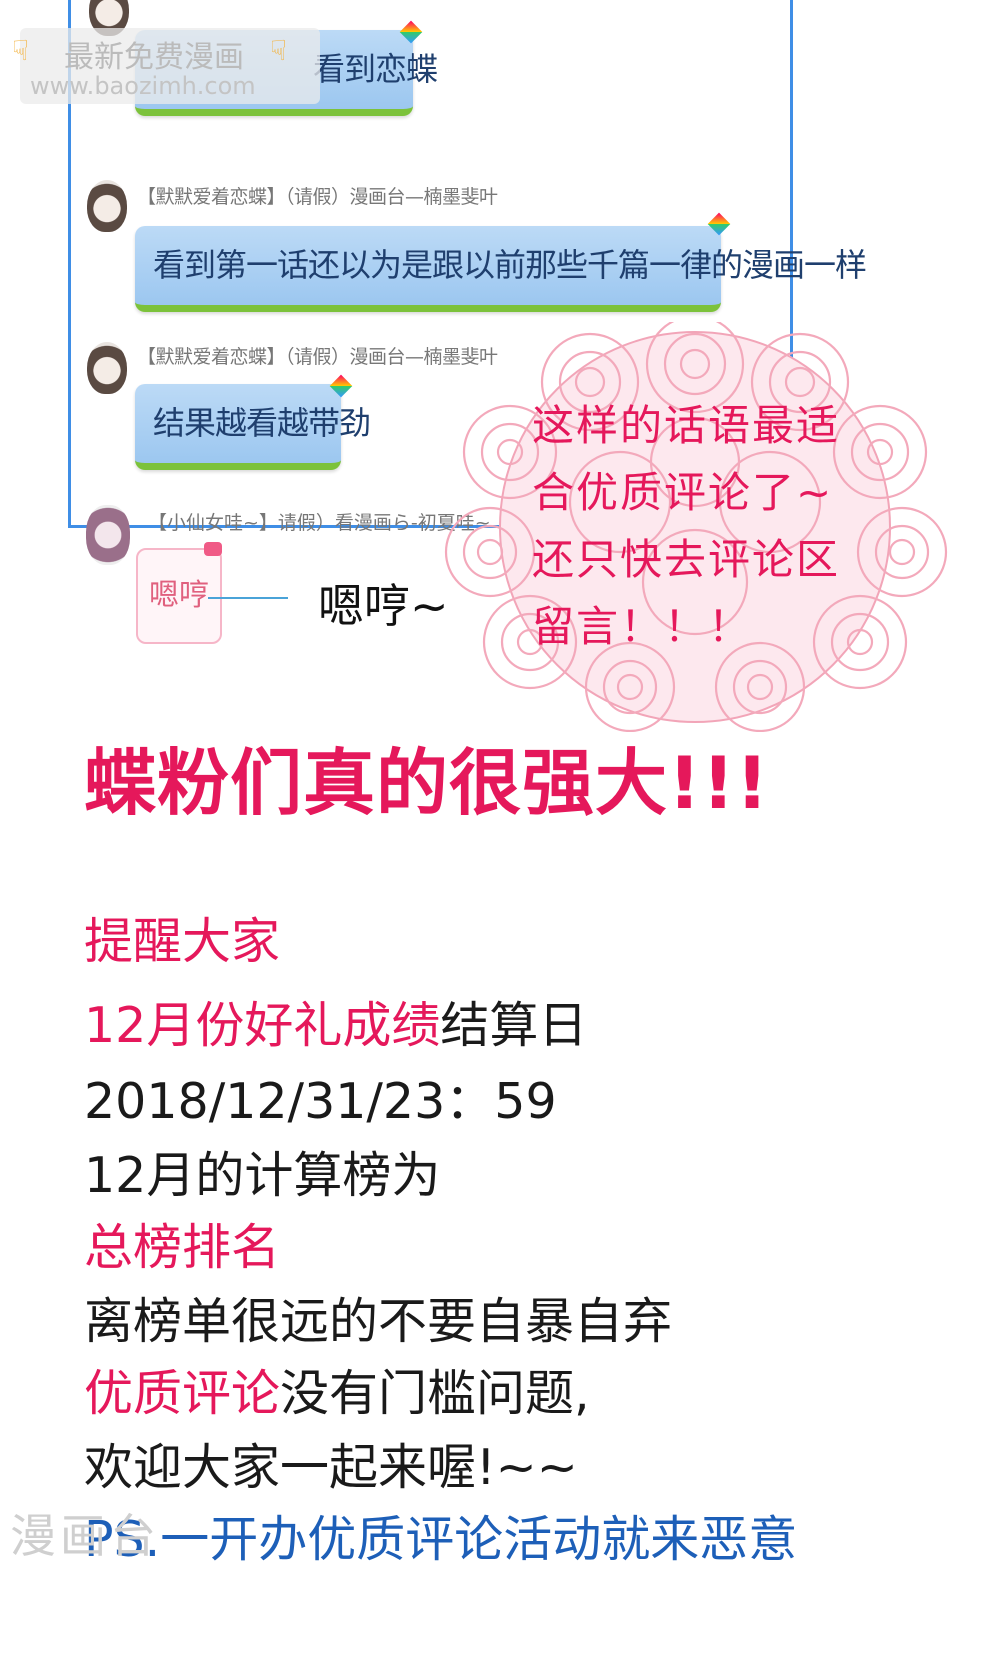 The height and width of the screenshot is (1667, 1000). What do you see at coordinates (213, 549) in the screenshot?
I see `bow-icon` at bounding box center [213, 549].